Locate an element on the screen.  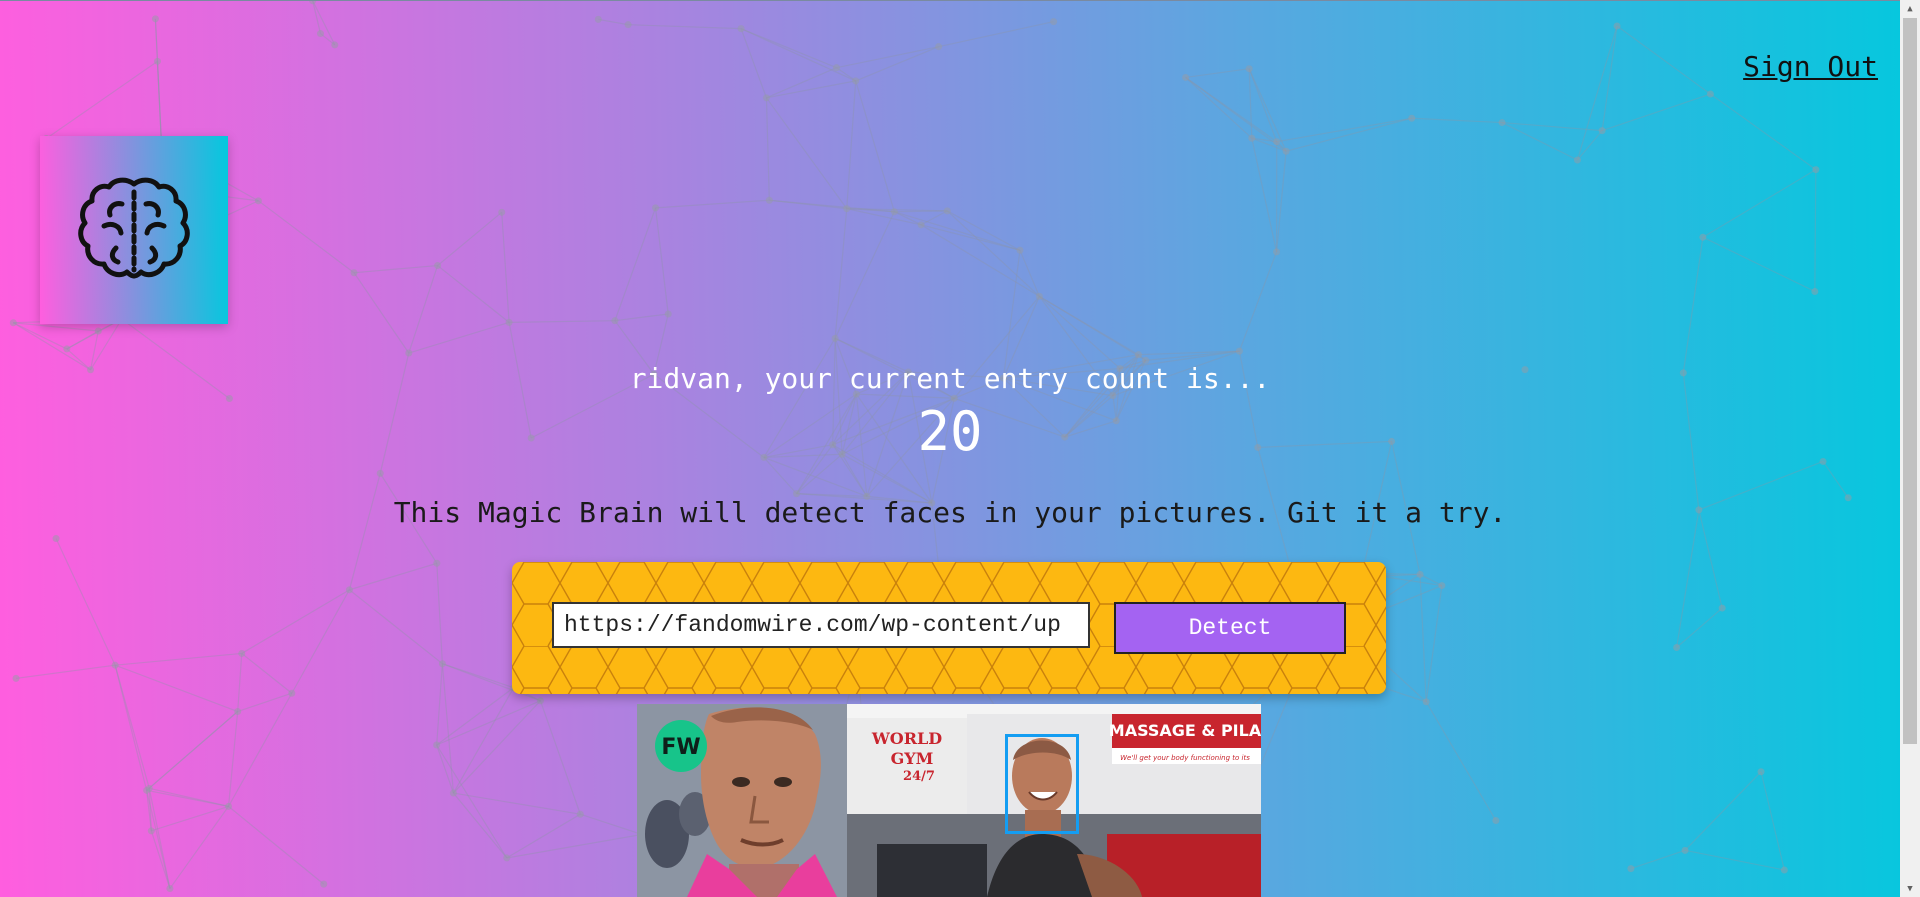
face-bounding-box is located at coordinates (1042, 784).